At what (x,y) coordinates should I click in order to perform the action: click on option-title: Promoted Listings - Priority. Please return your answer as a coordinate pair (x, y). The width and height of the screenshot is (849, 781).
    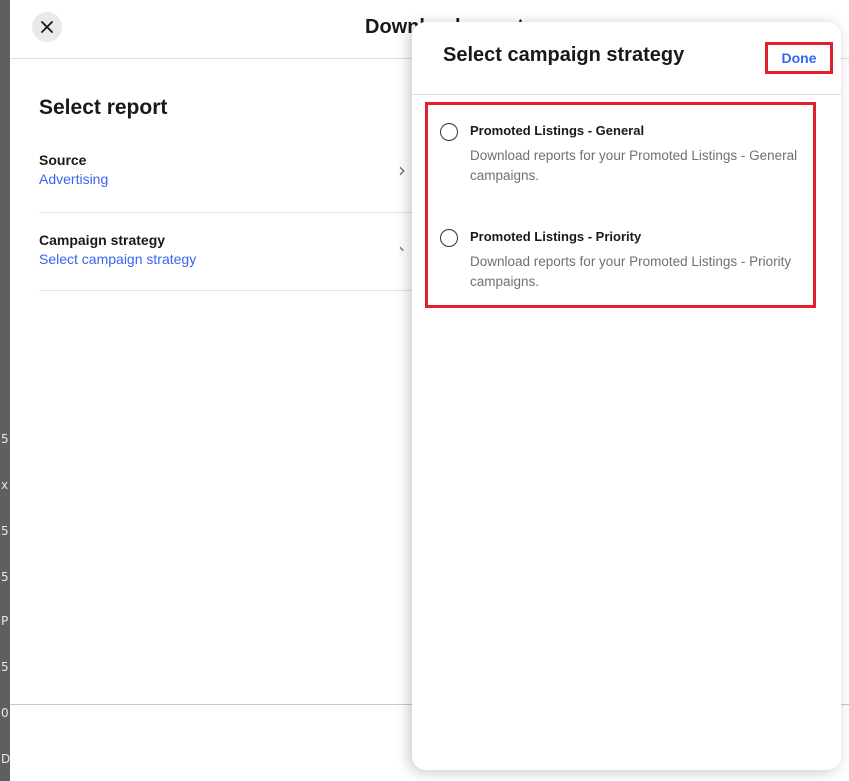
    Looking at the image, I should click on (556, 236).